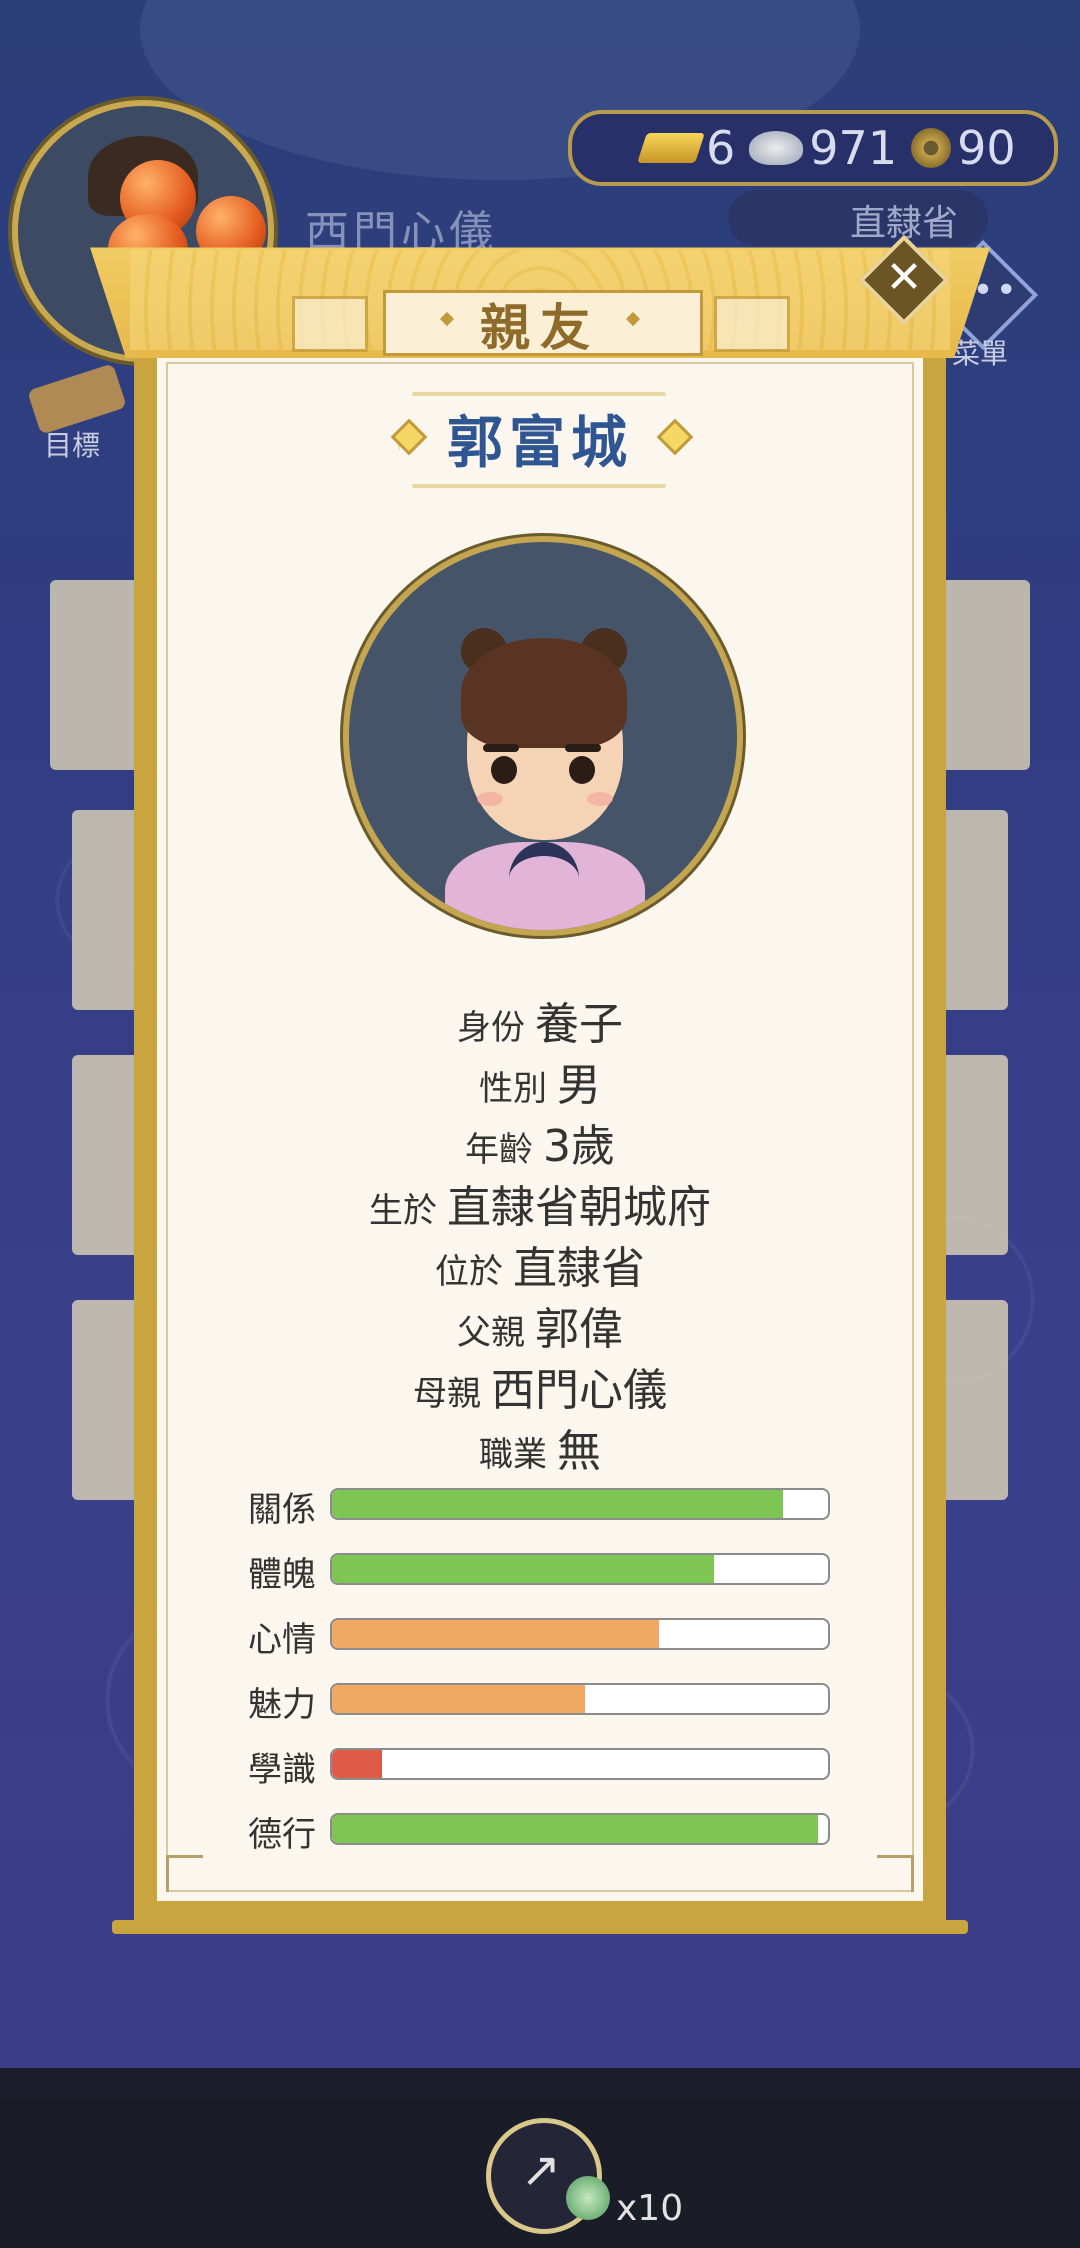 The image size is (1080, 2248). I want to click on share-reward-count: x10, so click(650, 2208).